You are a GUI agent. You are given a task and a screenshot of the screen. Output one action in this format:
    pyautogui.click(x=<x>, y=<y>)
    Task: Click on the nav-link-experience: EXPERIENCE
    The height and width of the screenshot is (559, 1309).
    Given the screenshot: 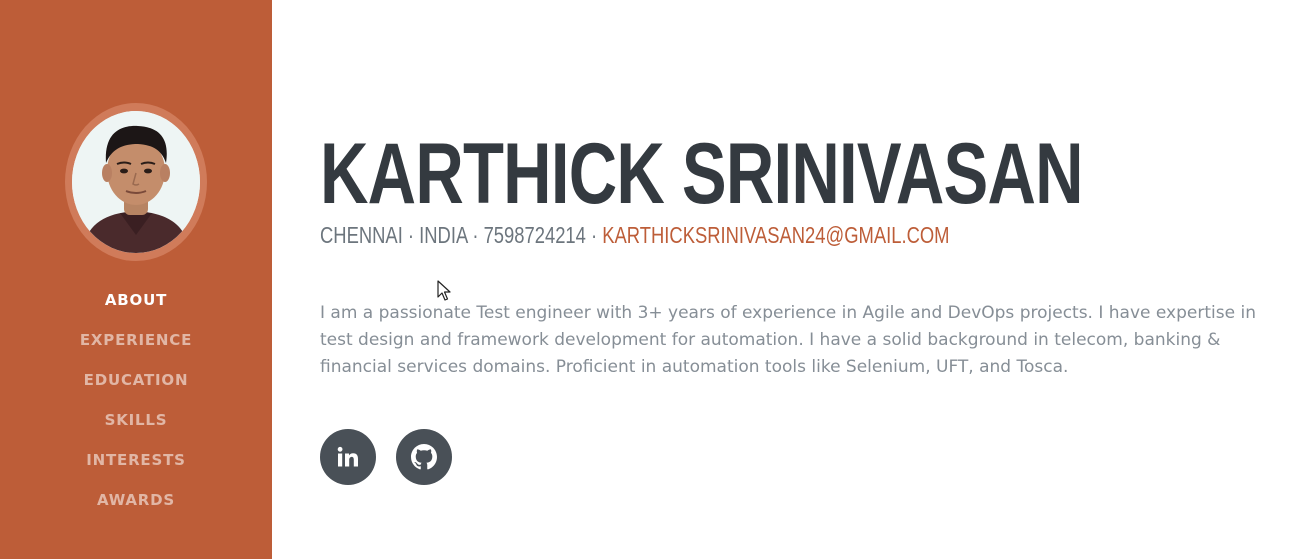 What is the action you would take?
    pyautogui.click(x=136, y=340)
    